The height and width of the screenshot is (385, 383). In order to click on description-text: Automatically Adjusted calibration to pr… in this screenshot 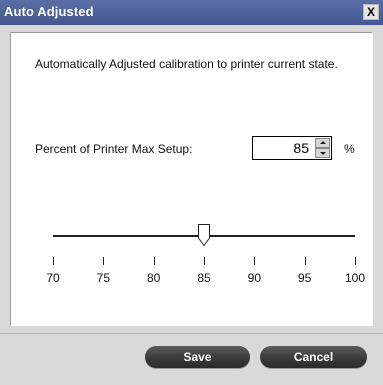, I will do `click(186, 64)`.